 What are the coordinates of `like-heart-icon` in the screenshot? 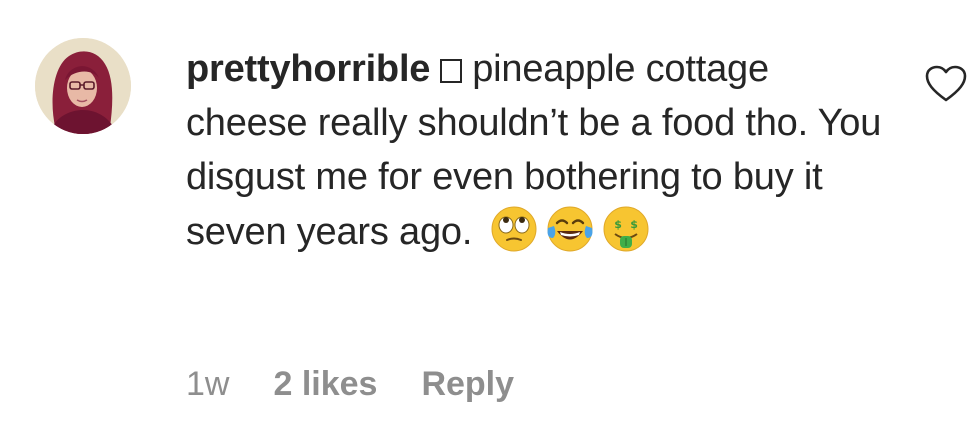 It's located at (946, 84).